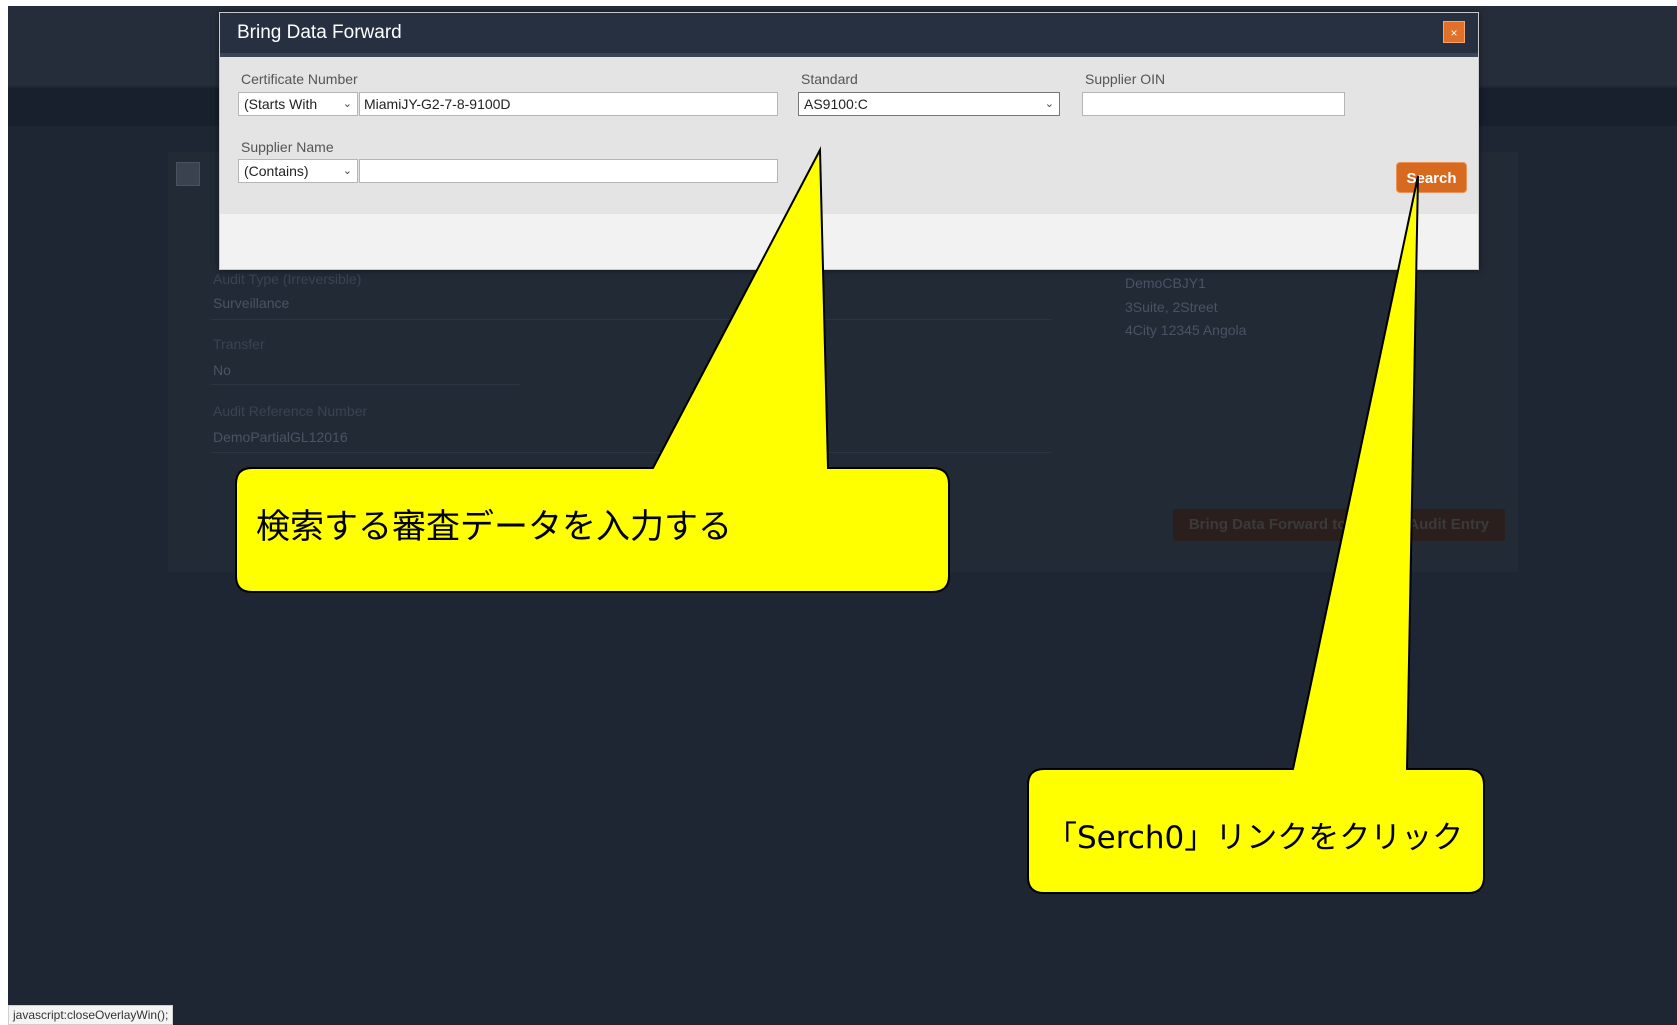 The image size is (1677, 1025). I want to click on callout-input-text: 検索する審査データを入力する, so click(494, 527).